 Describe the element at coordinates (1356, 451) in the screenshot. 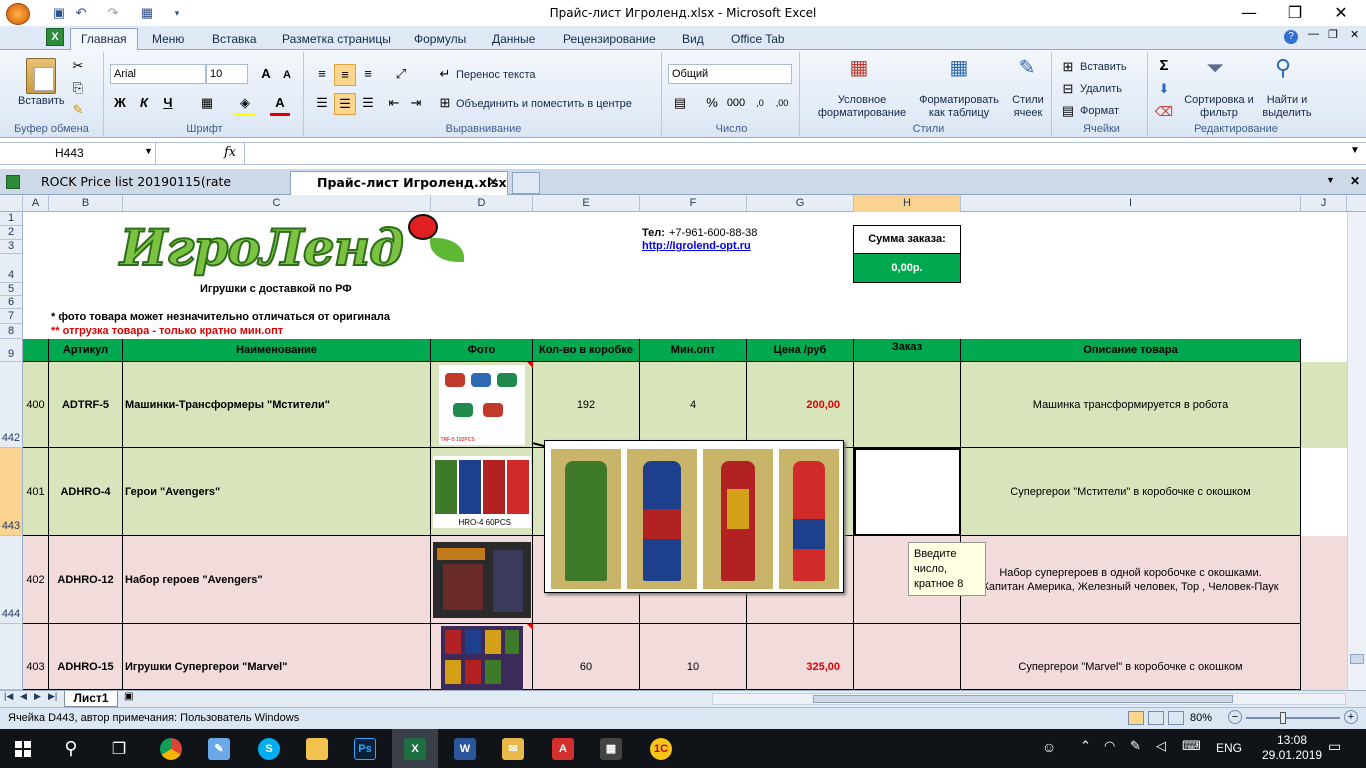

I see `vertical-scrollbar` at that location.